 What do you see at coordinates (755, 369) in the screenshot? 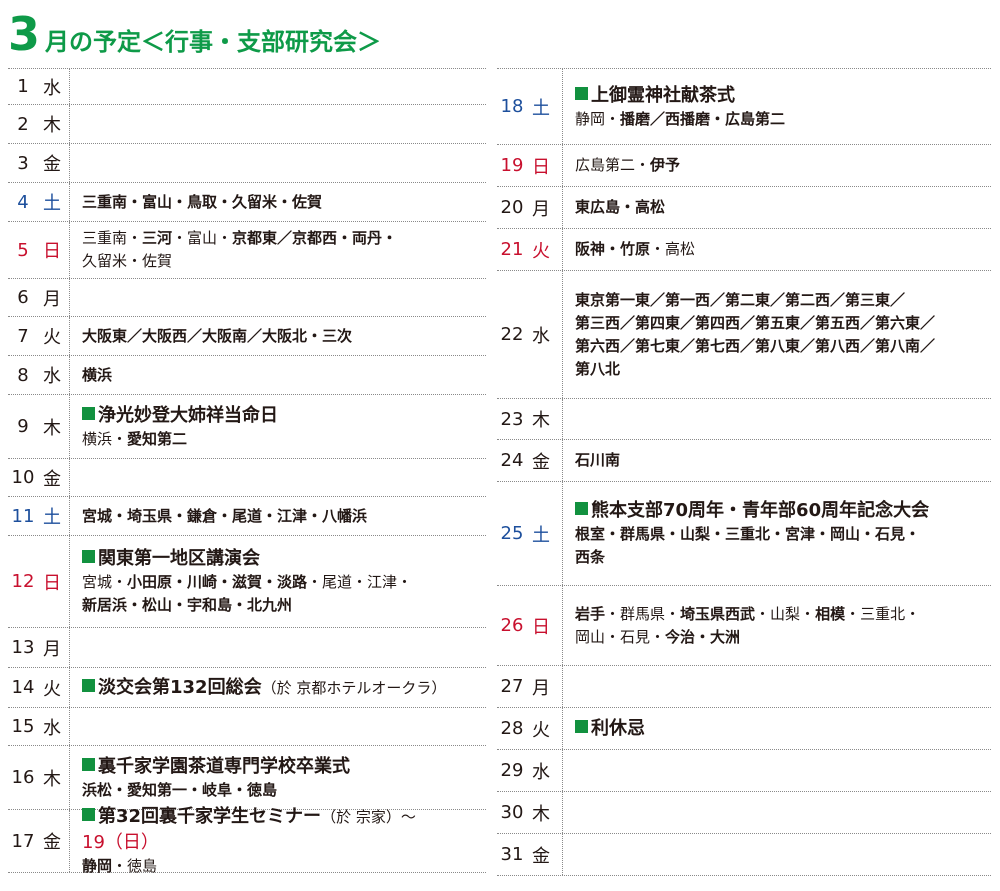
I see `branch-line: 第八北` at bounding box center [755, 369].